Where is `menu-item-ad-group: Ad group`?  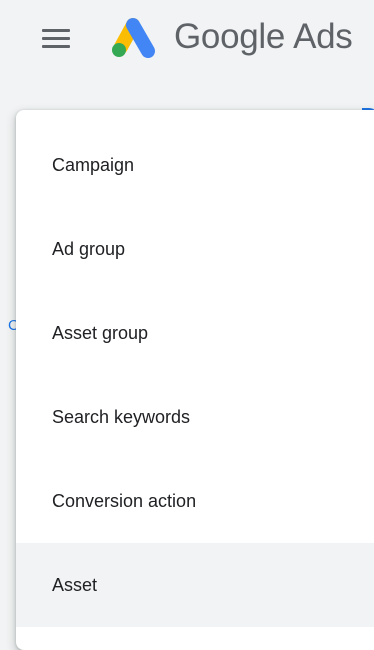
menu-item-ad-group: Ad group is located at coordinates (195, 249).